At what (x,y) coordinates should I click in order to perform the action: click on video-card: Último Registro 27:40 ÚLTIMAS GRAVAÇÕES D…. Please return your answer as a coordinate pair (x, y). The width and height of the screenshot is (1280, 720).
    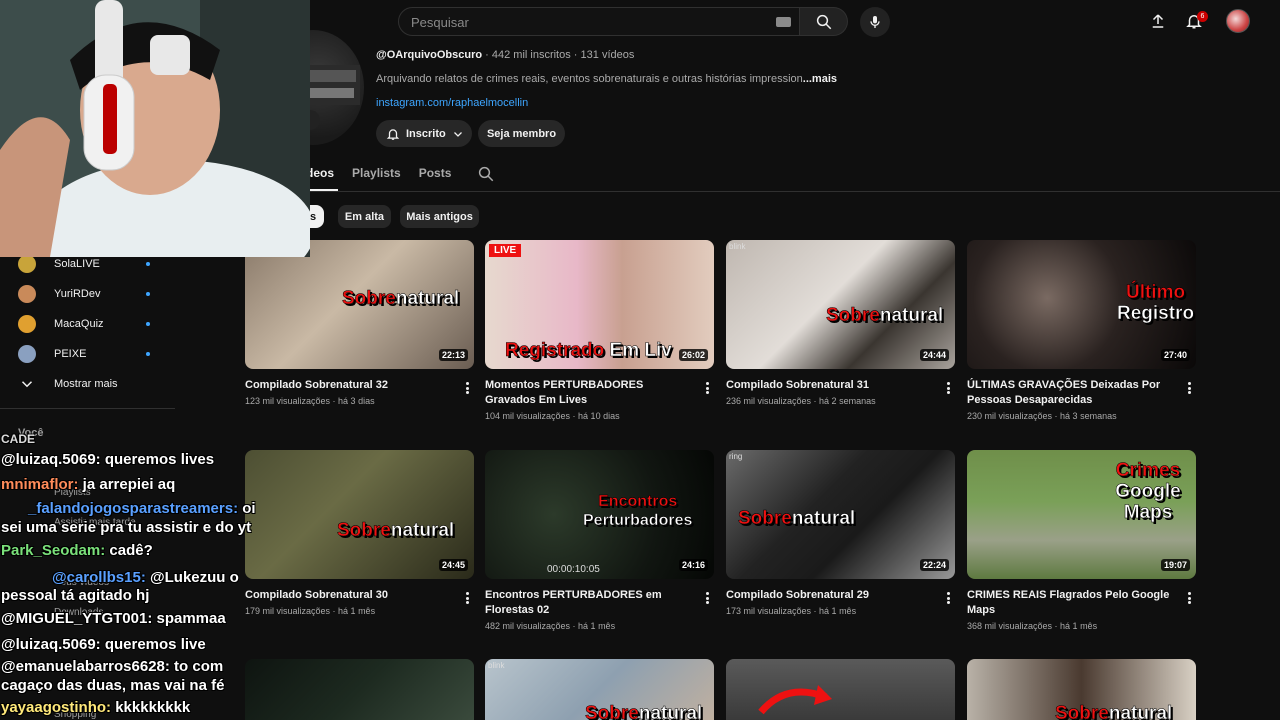
    Looking at the image, I should click on (1082, 330).